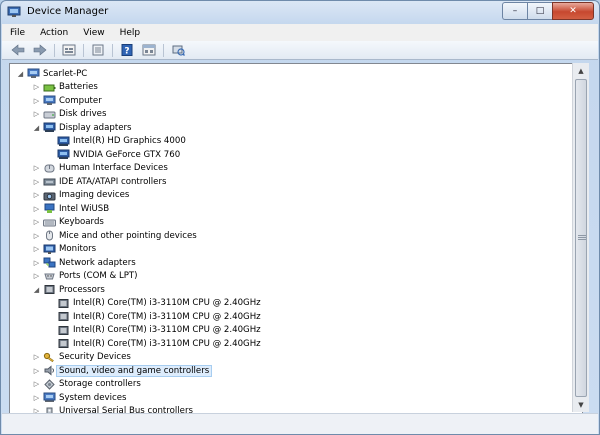 This screenshot has height=435, width=600. What do you see at coordinates (97, 262) in the screenshot?
I see `tree-item-label: Network adapters` at bounding box center [97, 262].